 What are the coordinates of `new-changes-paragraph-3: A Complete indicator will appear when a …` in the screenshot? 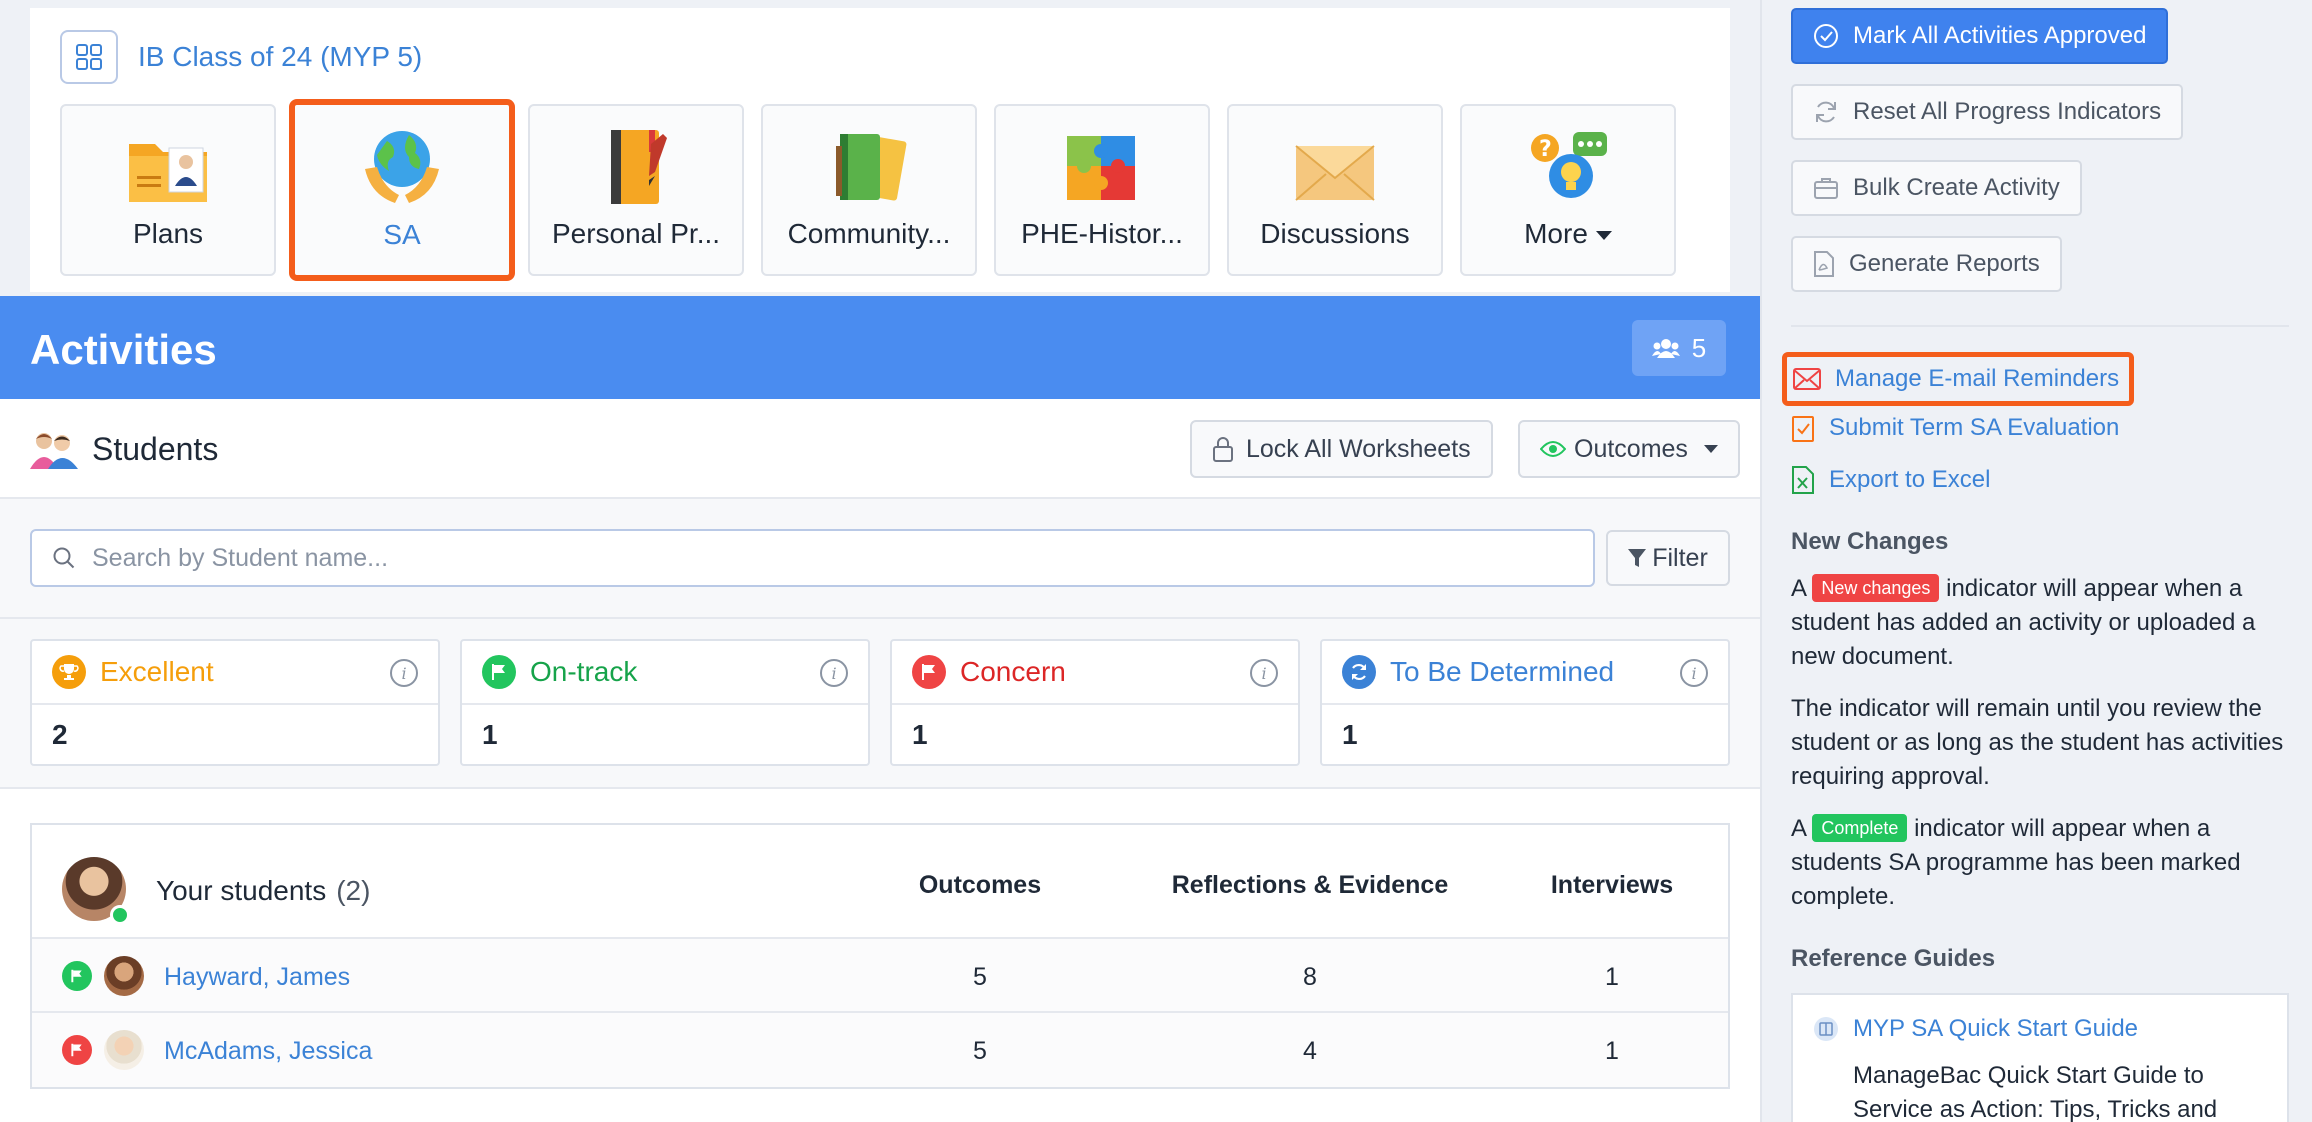 It's located at (2046, 863).